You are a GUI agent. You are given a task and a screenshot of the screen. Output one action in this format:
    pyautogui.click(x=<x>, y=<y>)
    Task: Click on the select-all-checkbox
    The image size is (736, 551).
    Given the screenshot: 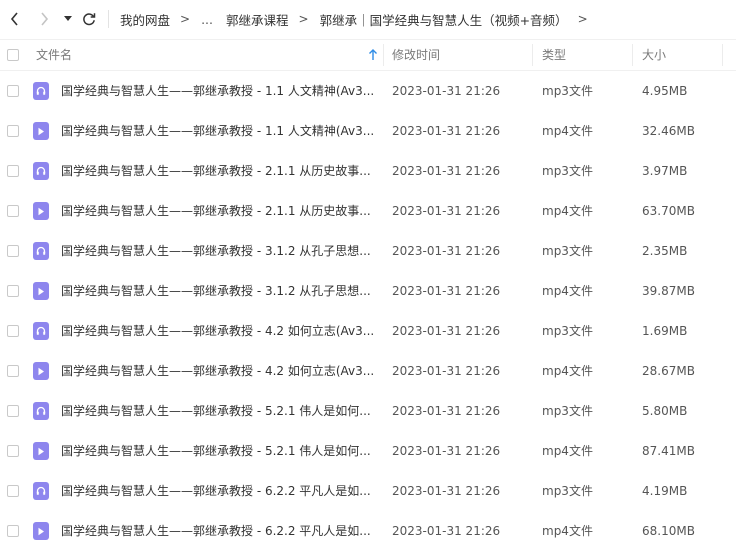 What is the action you would take?
    pyautogui.click(x=13, y=55)
    